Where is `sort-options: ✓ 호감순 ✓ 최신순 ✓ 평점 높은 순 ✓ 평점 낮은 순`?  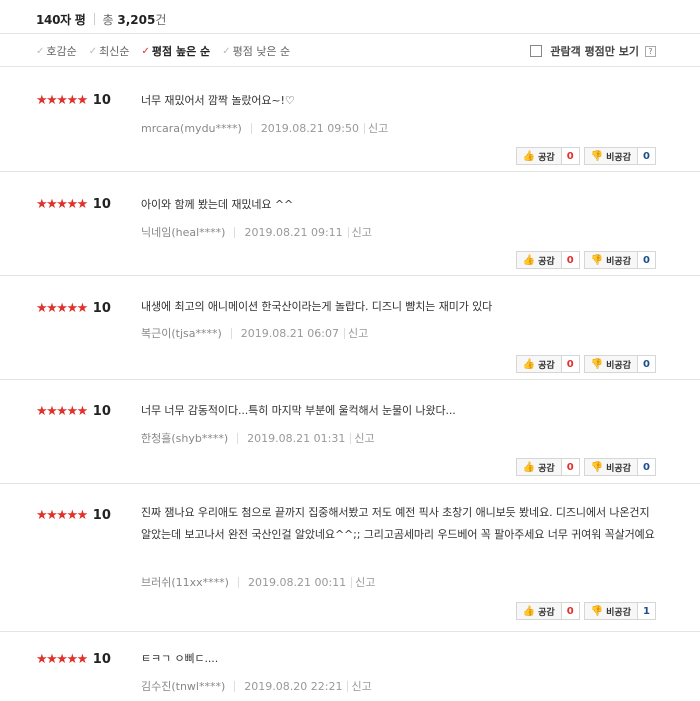 sort-options: ✓ 호감순 ✓ 최신순 ✓ 평점 높은 순 ✓ 평점 낮은 순 is located at coordinates (169, 51).